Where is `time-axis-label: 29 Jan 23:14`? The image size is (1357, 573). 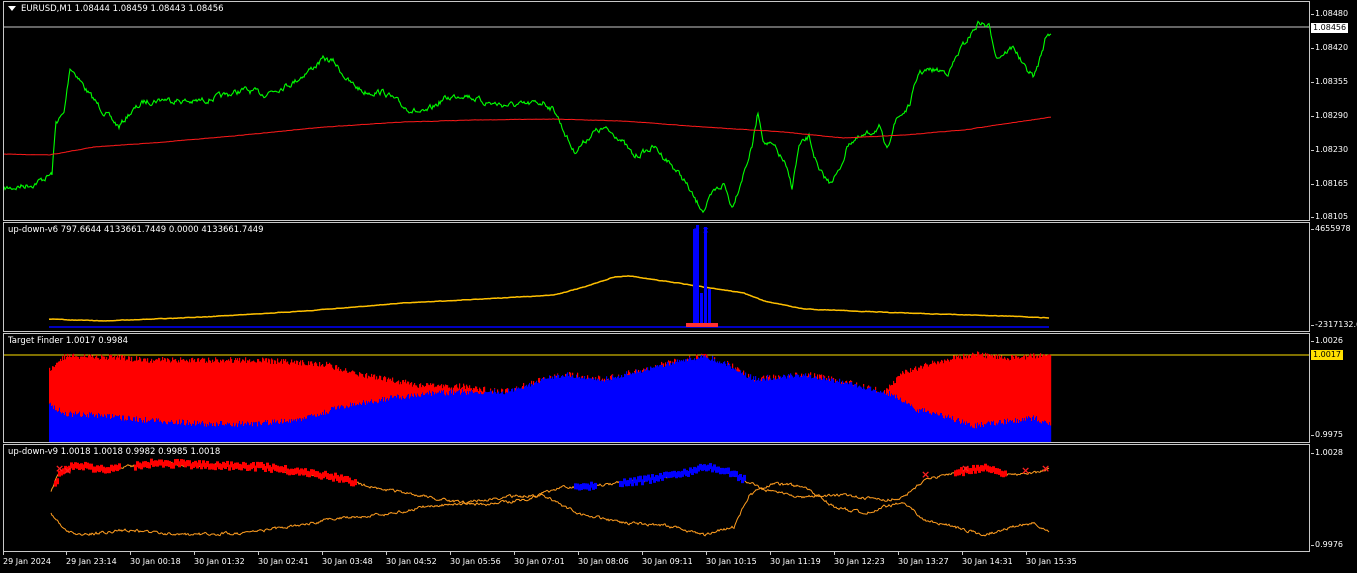
time-axis-label: 29 Jan 23:14 is located at coordinates (91, 559).